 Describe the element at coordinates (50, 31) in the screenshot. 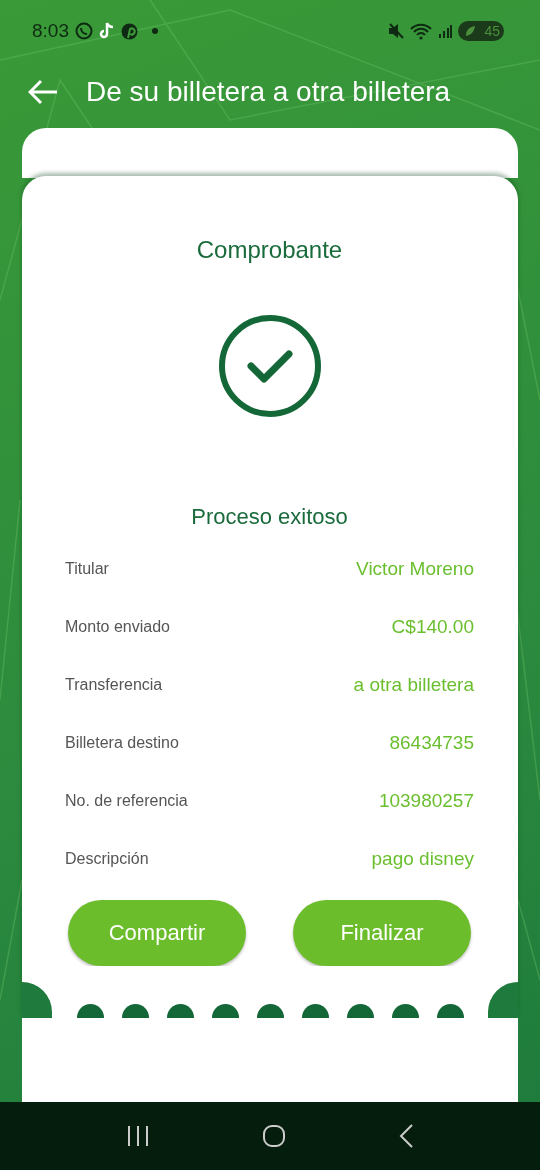

I see `clock: 8:03` at that location.